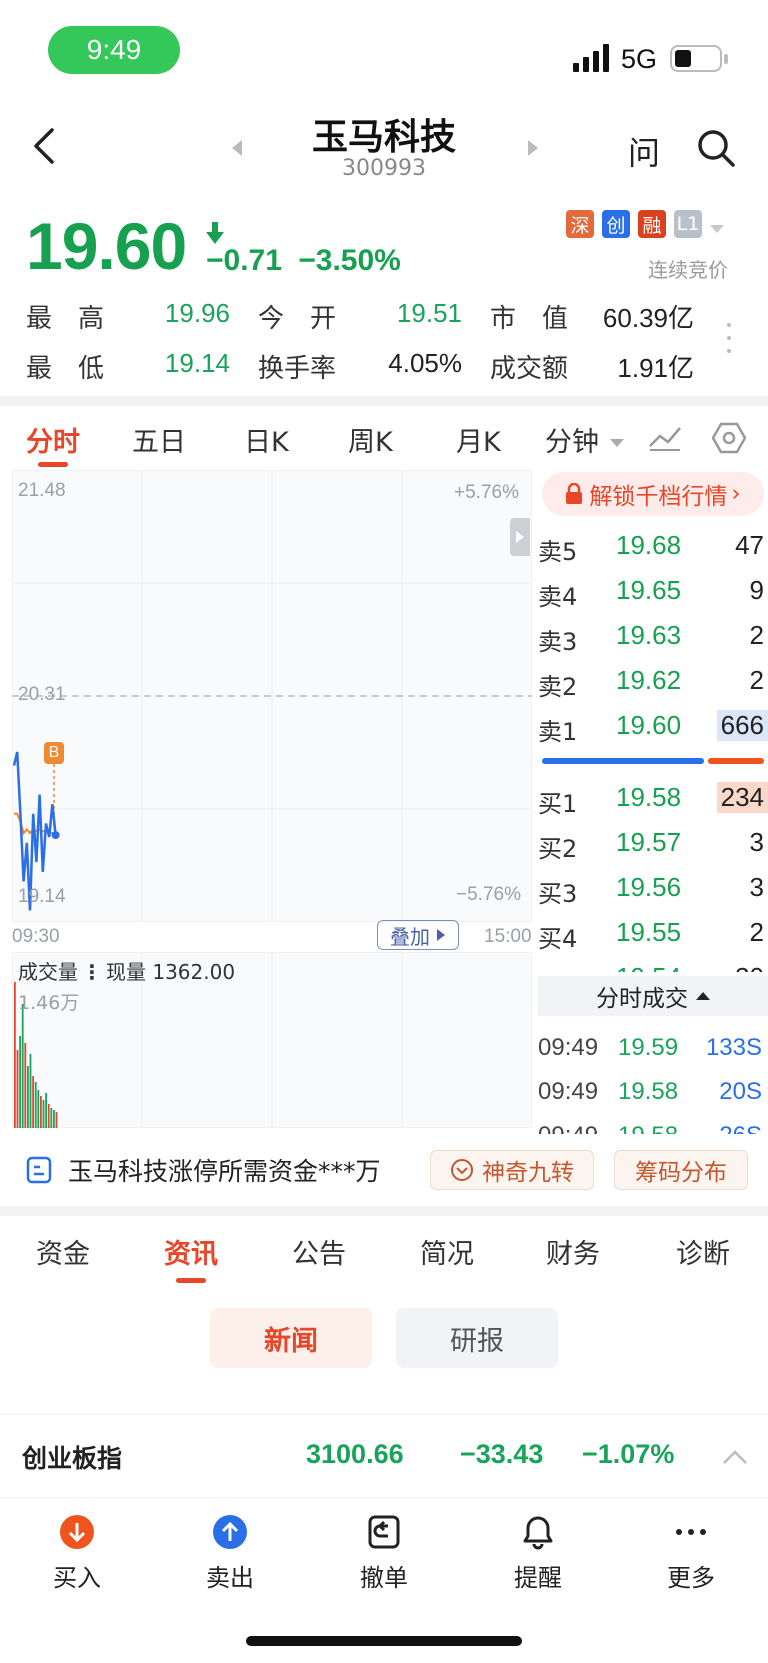 Image resolution: width=768 pixels, height=1663 pixels. I want to click on bid-row-4: 买4 19.55 2, so click(653, 933).